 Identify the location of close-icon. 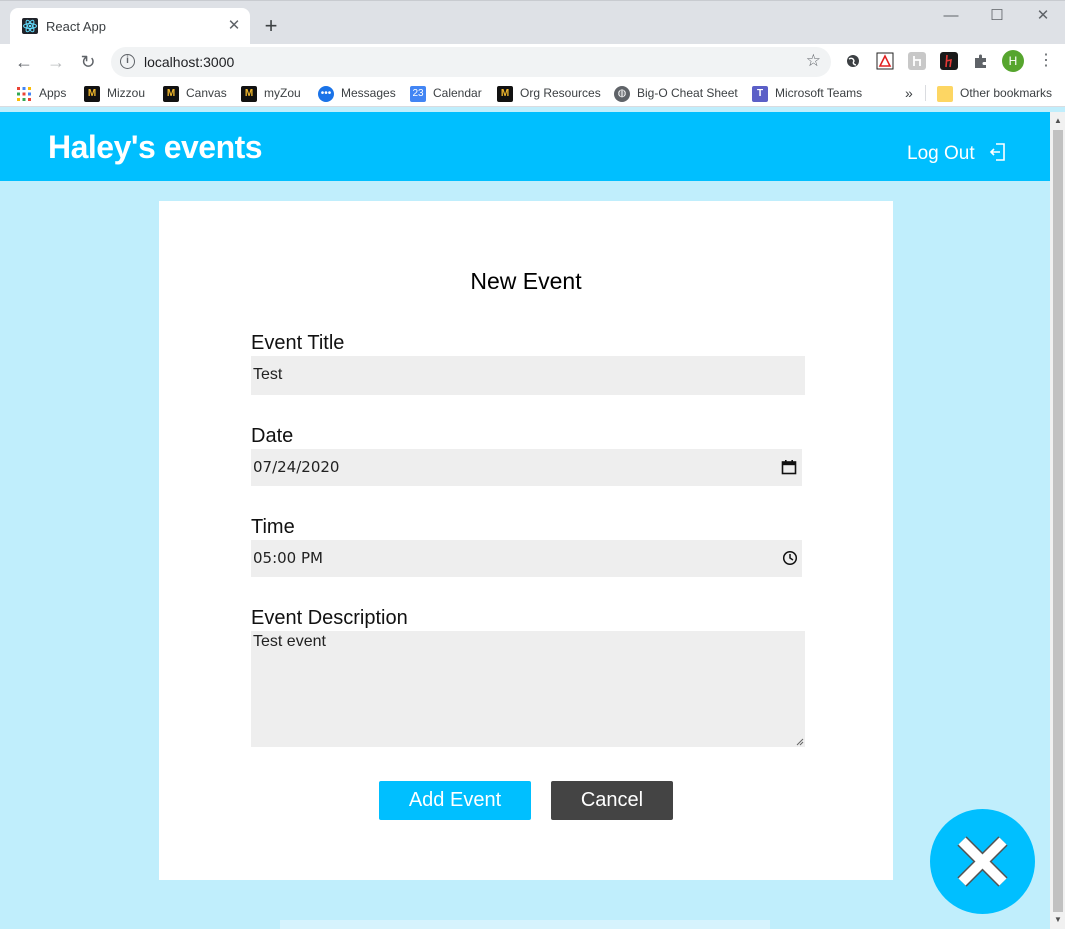
(982, 861).